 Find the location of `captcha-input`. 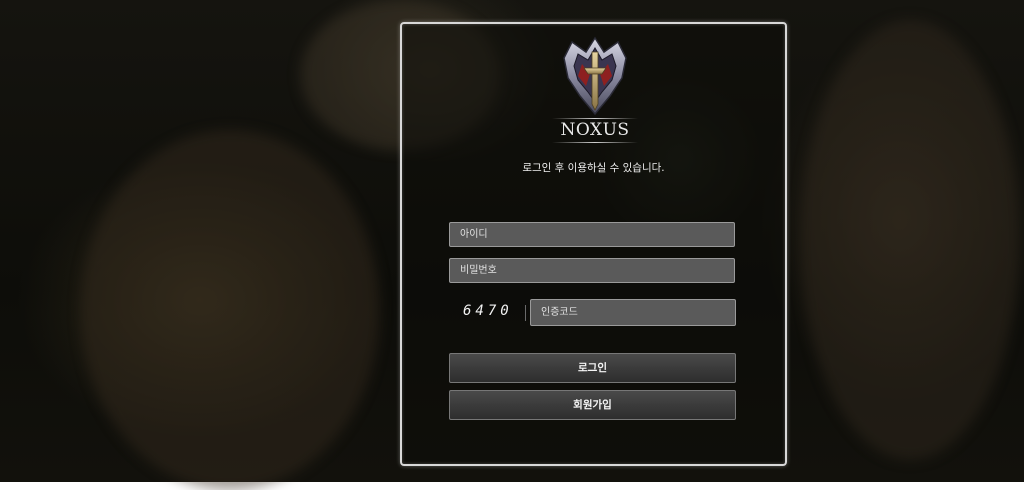

captcha-input is located at coordinates (633, 312).